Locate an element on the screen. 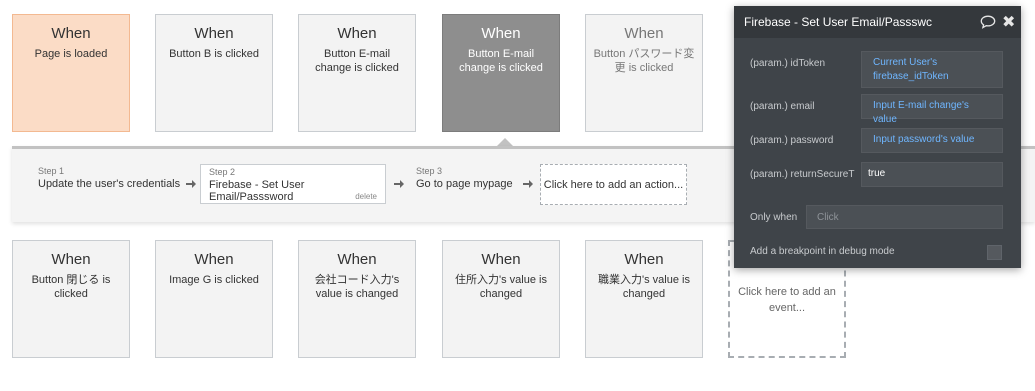 The height and width of the screenshot is (391, 1035). event-description: Button B is clicked is located at coordinates (214, 54).